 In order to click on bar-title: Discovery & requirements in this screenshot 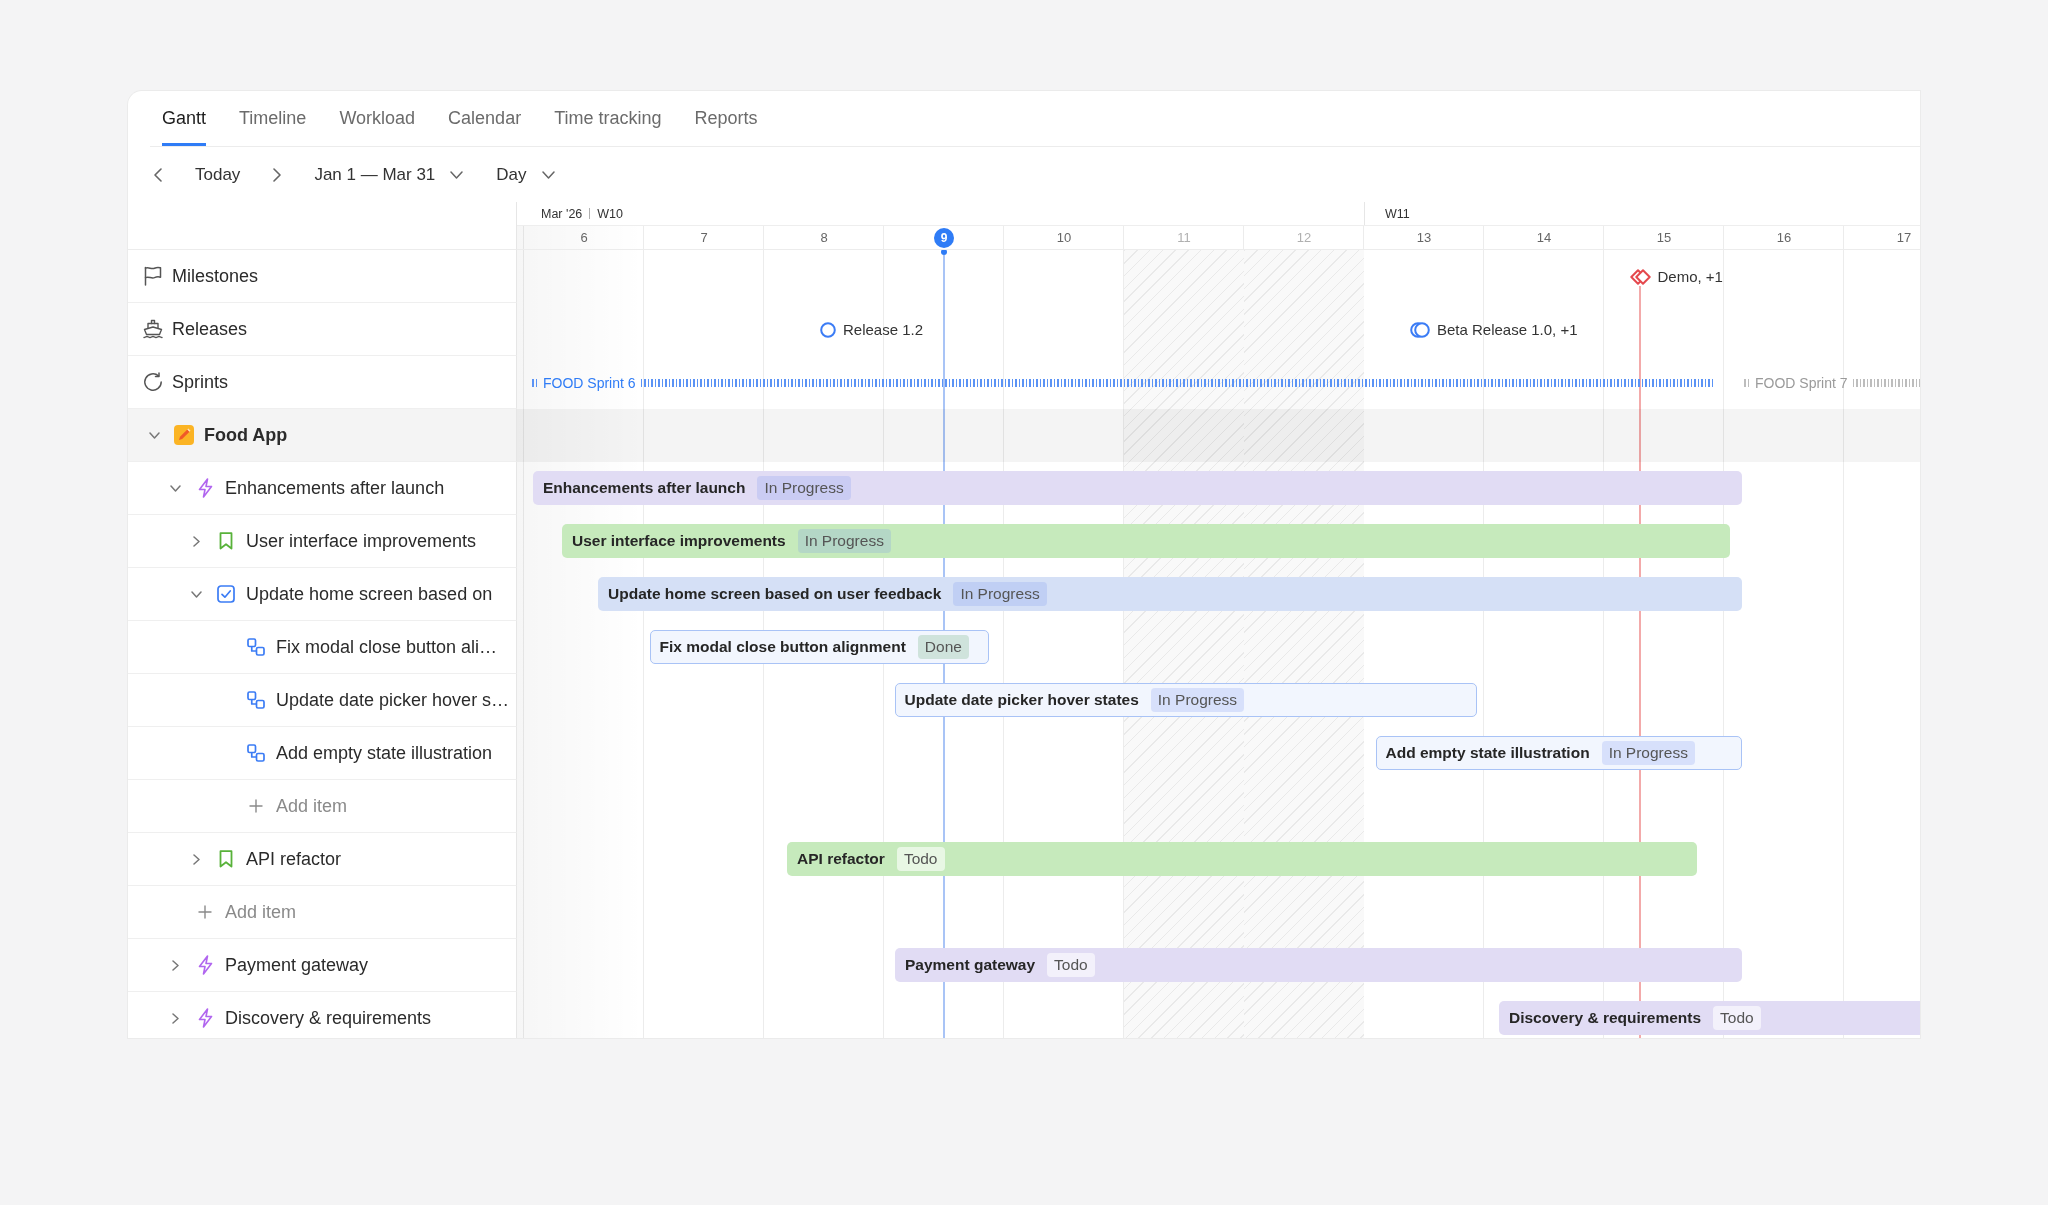, I will do `click(1605, 1018)`.